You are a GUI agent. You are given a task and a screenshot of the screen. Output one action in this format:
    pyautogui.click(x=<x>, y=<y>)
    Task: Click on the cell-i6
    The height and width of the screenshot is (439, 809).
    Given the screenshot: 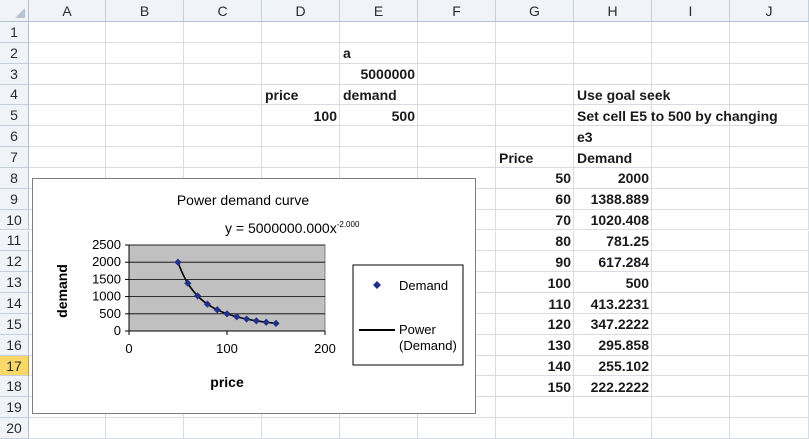 What is the action you would take?
    pyautogui.click(x=691, y=137)
    